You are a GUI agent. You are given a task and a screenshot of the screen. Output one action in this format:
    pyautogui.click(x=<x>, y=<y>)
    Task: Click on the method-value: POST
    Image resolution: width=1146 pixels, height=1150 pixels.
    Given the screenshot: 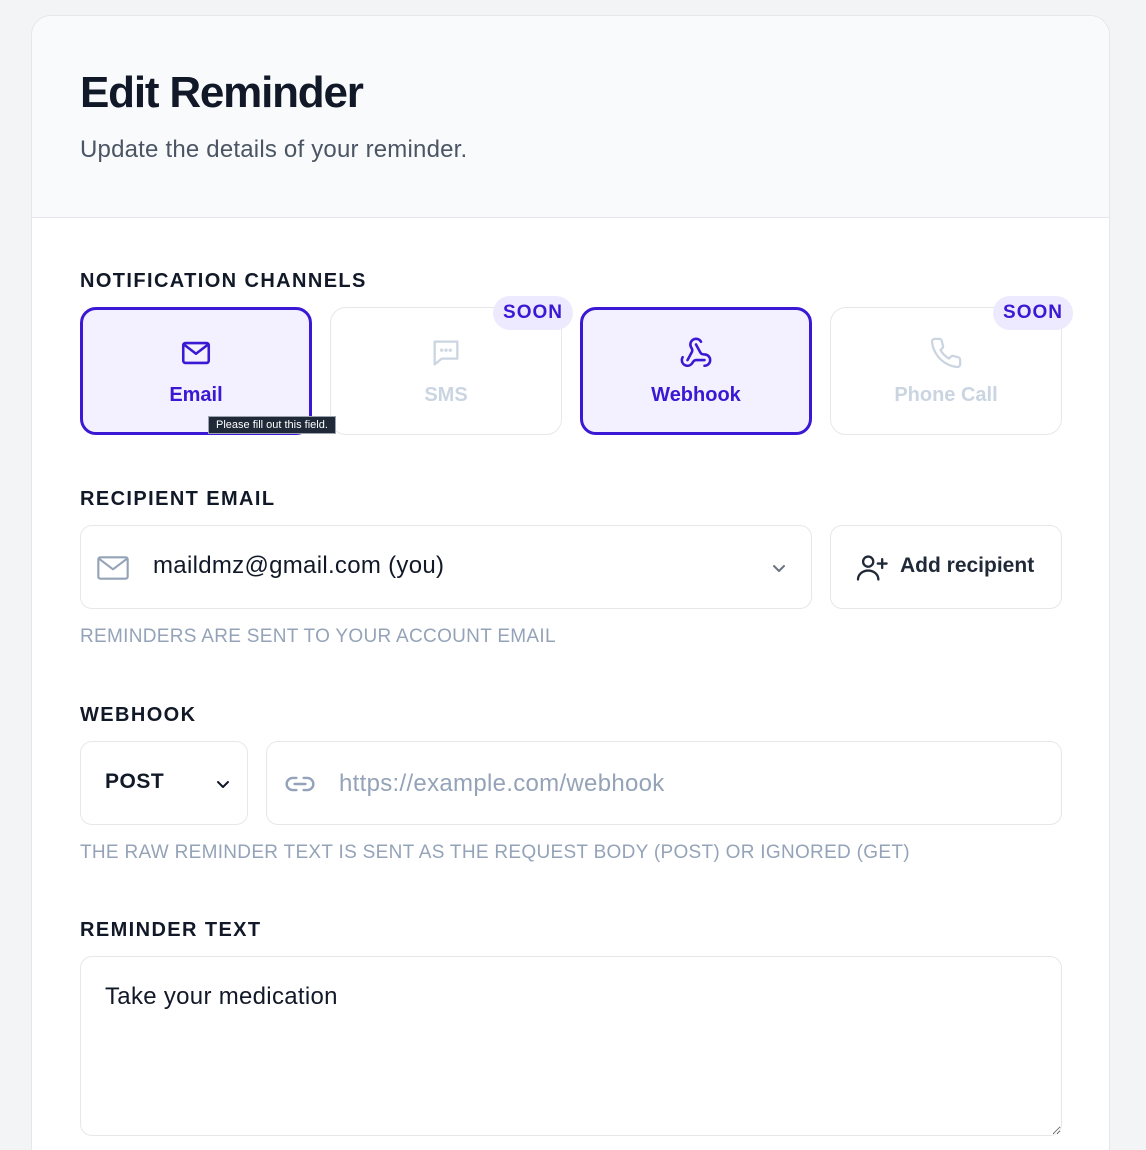 What is the action you would take?
    pyautogui.click(x=135, y=781)
    